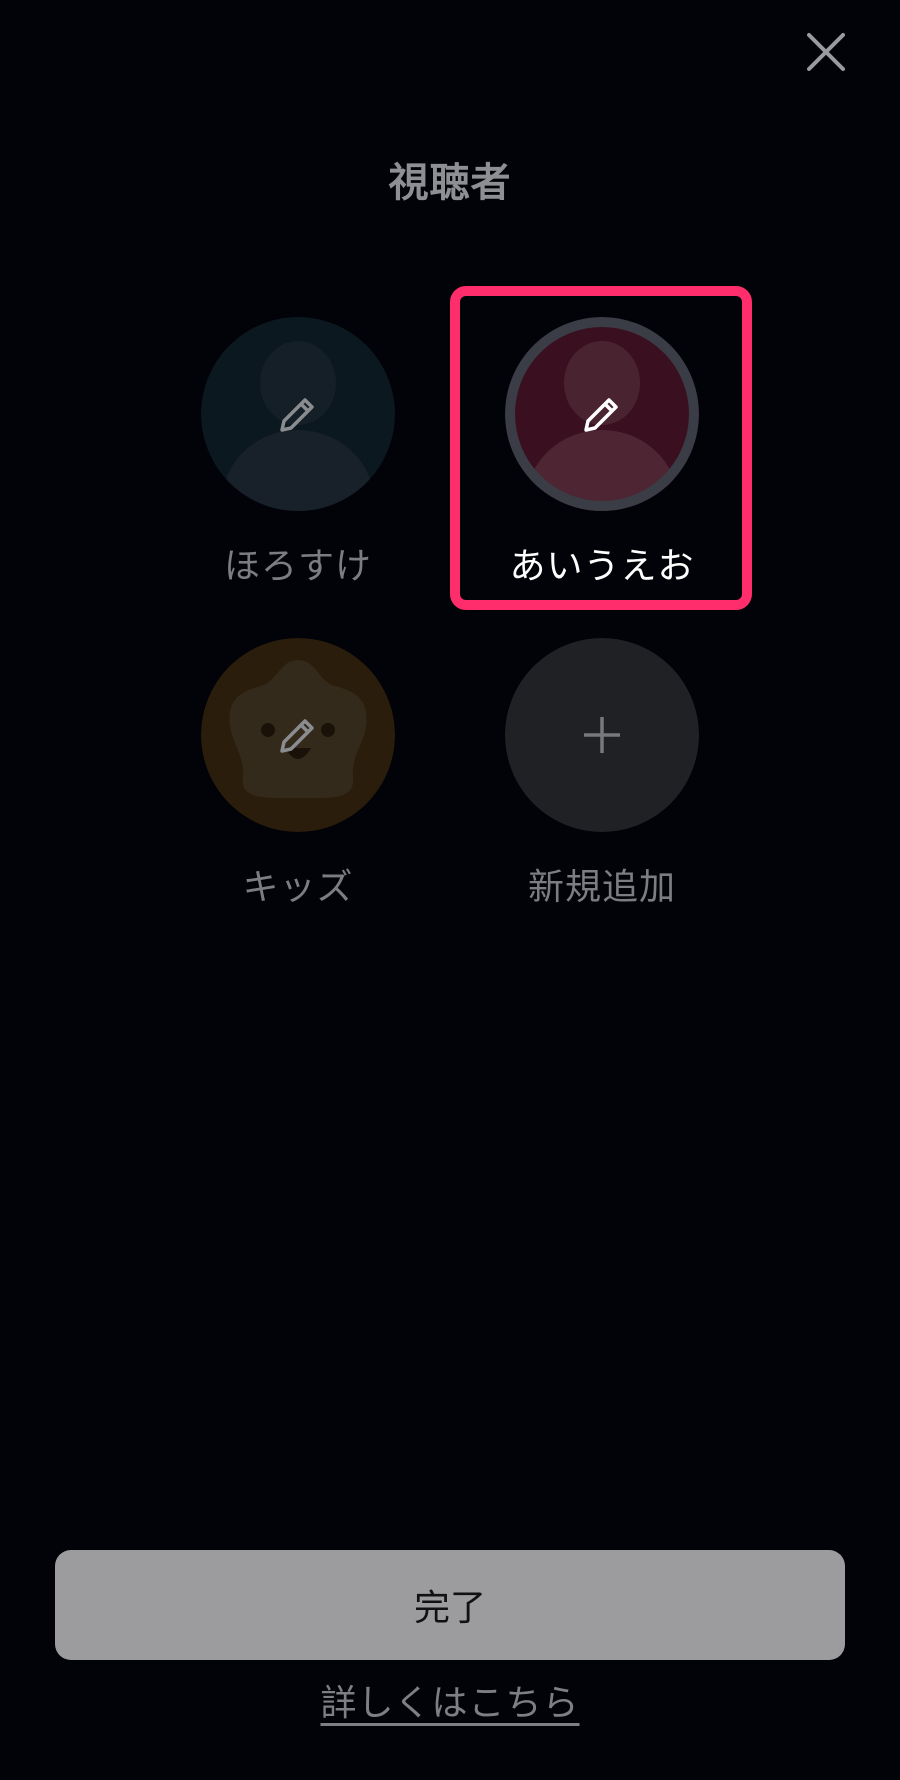  Describe the element at coordinates (450, 1605) in the screenshot. I see `done-button: 完了` at that location.